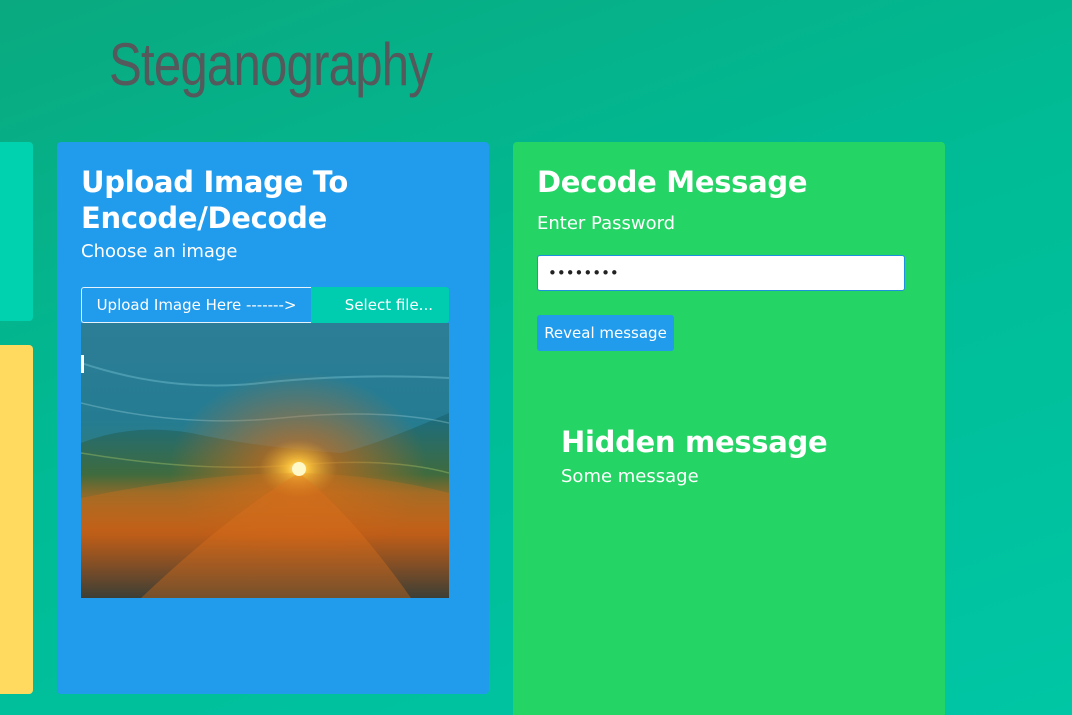 The width and height of the screenshot is (1072, 715). Describe the element at coordinates (271, 64) in the screenshot. I see `page-title: Steganography` at that location.